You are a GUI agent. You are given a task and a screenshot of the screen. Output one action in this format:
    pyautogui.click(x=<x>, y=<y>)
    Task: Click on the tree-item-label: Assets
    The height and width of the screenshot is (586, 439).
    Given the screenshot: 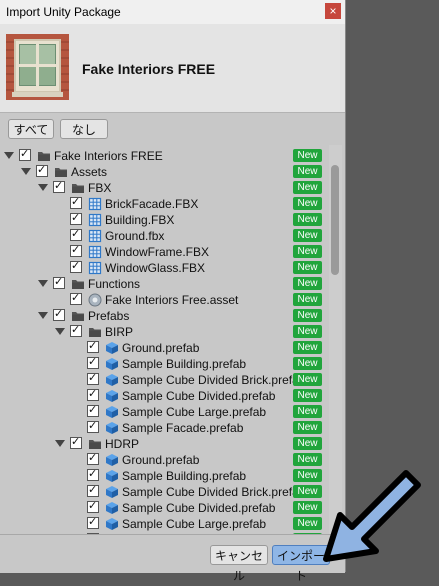 What is the action you would take?
    pyautogui.click(x=89, y=172)
    